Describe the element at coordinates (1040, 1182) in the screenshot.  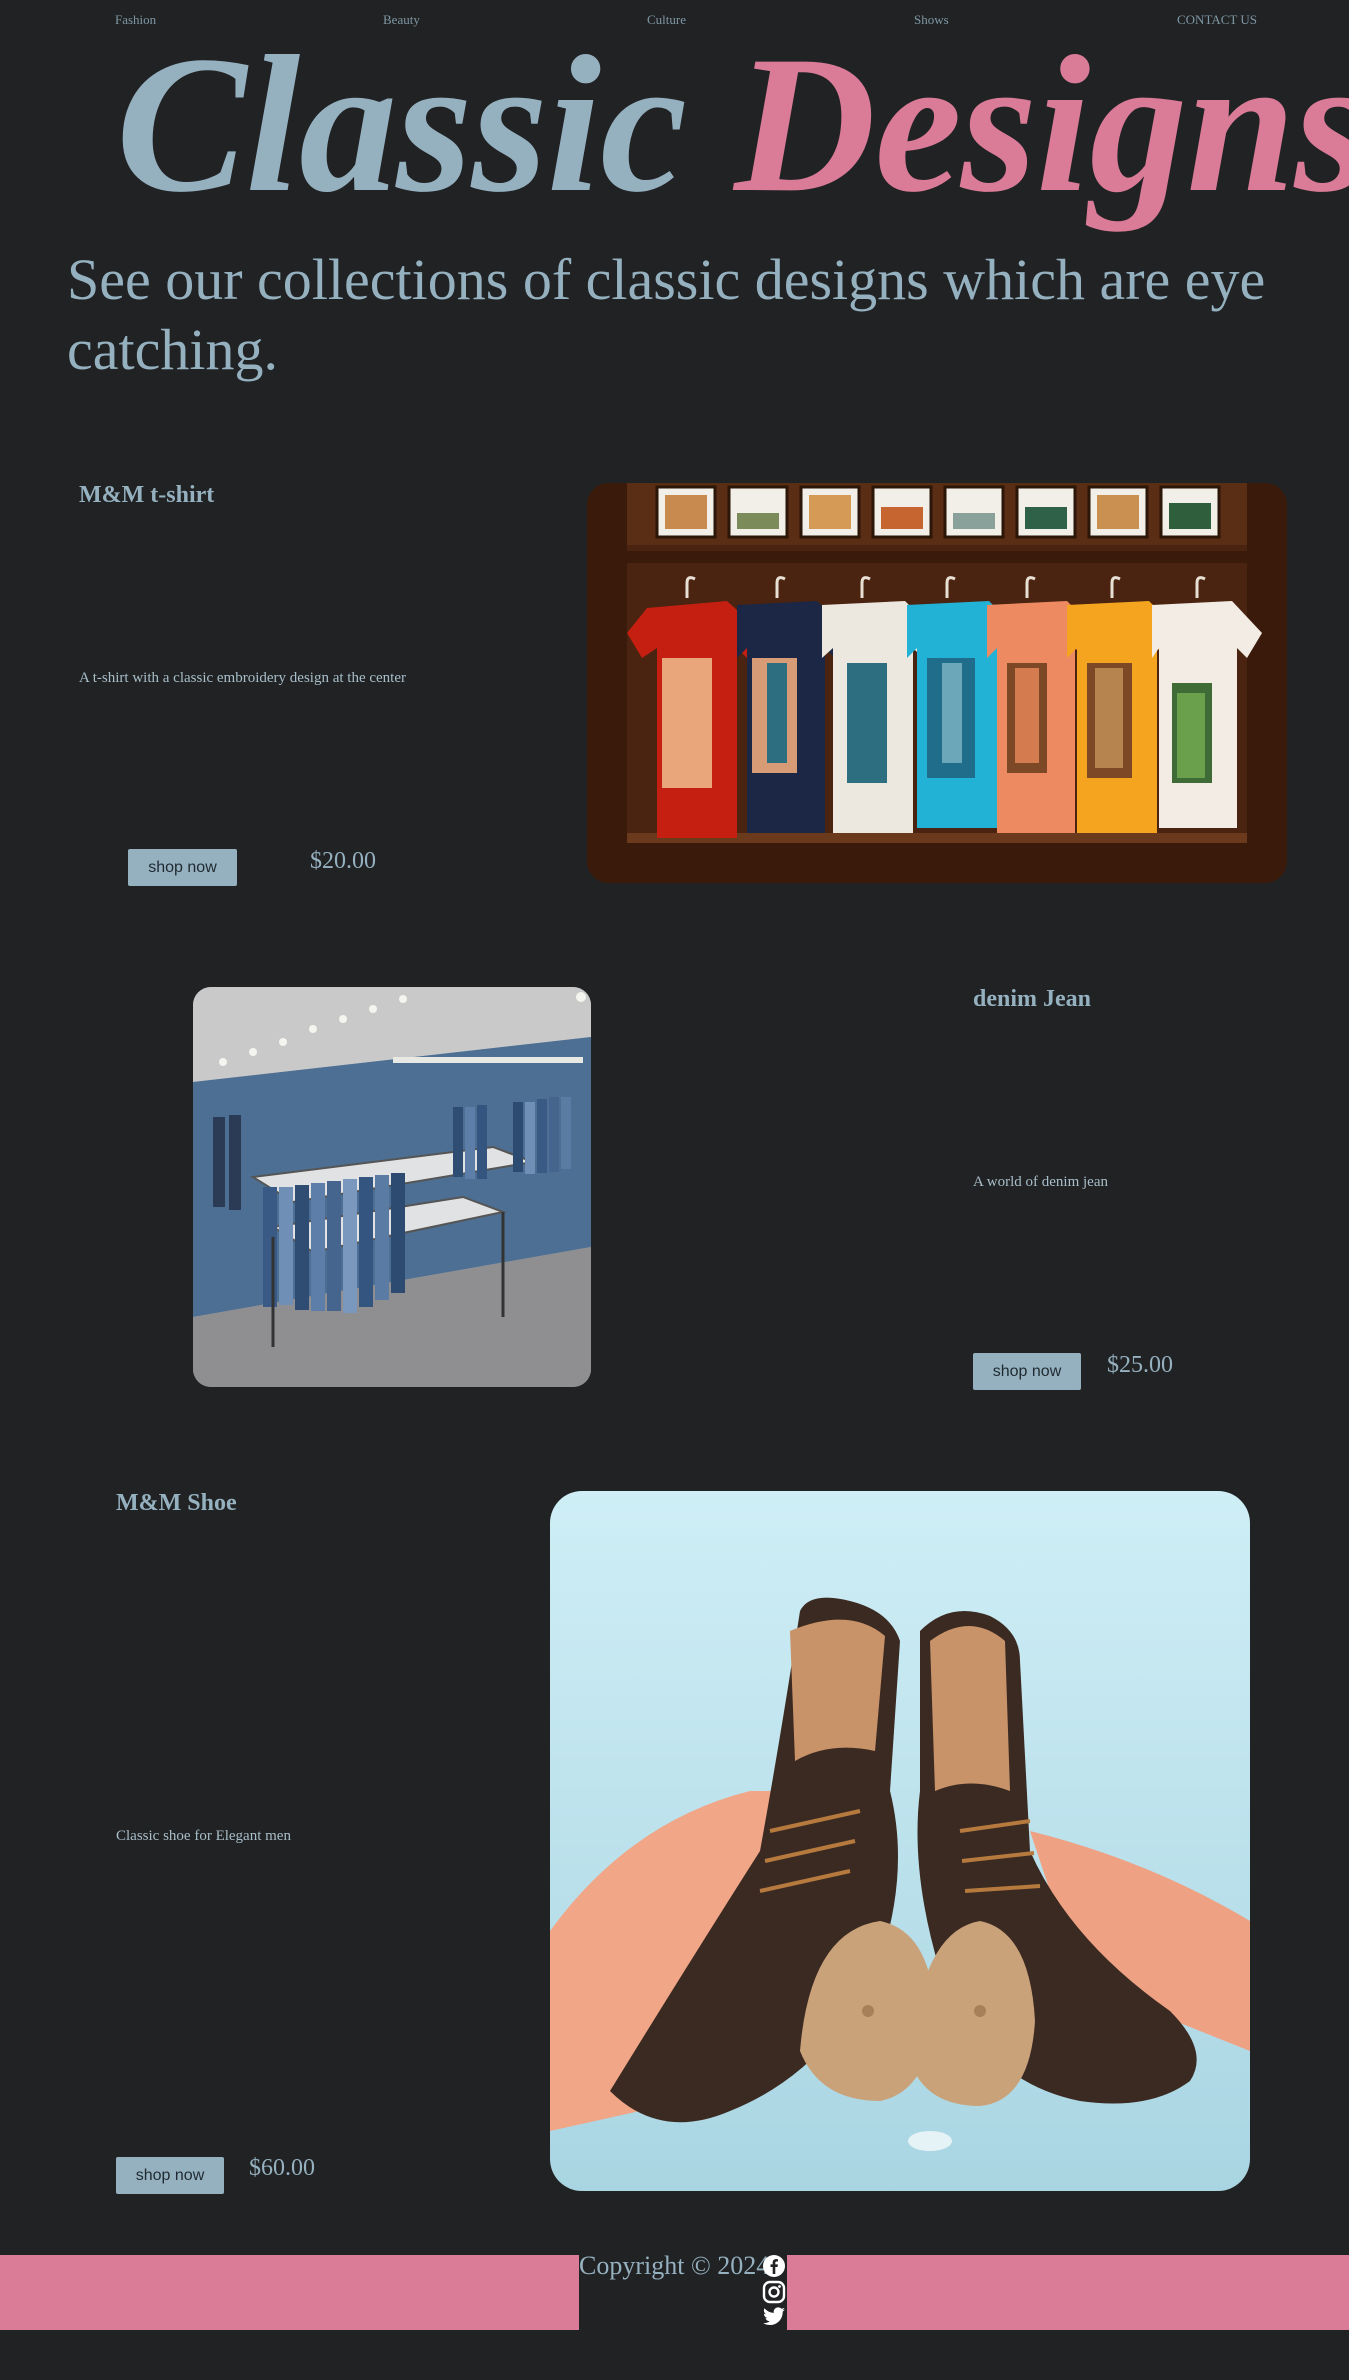
I see `product-description: A world of denim jean` at that location.